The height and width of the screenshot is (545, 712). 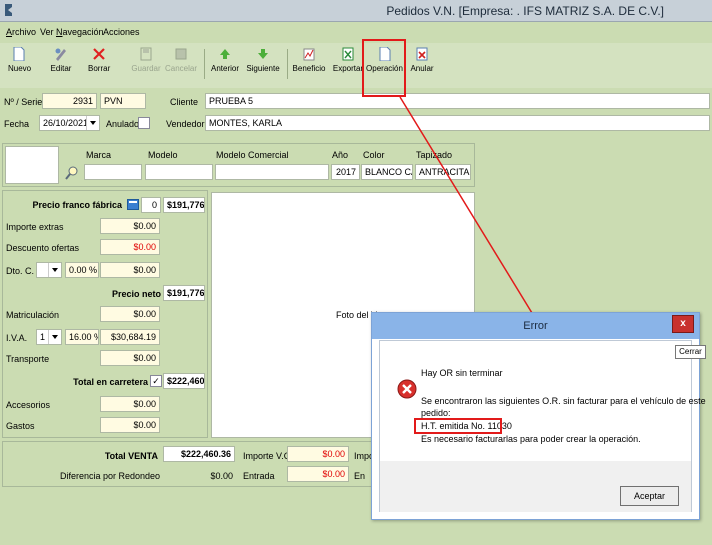 What do you see at coordinates (683, 324) in the screenshot?
I see `close-button: x` at bounding box center [683, 324].